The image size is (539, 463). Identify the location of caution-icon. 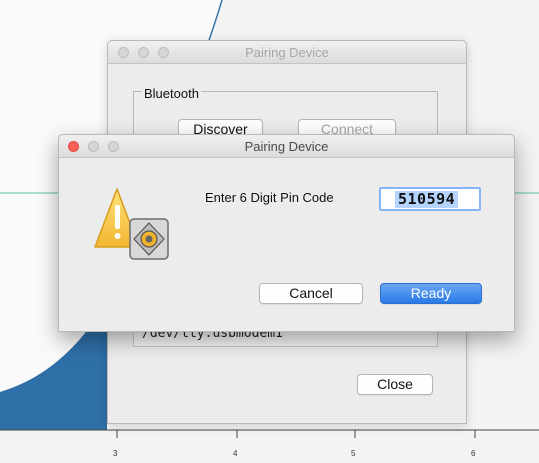
(131, 224).